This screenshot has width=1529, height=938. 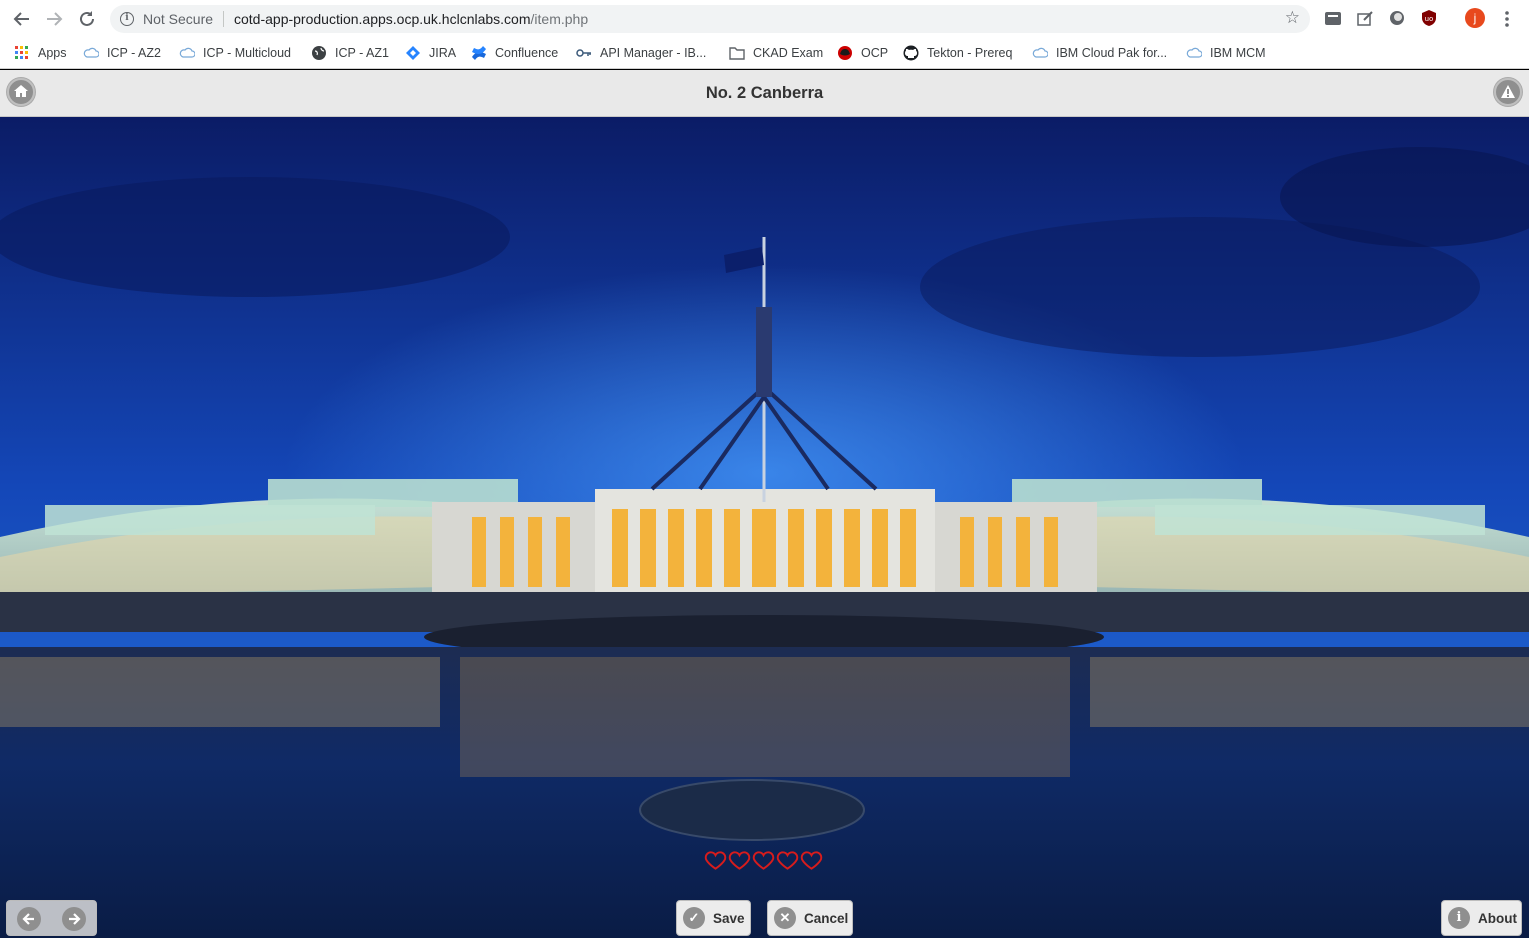 I want to click on jira-icon, so click(x=413, y=53).